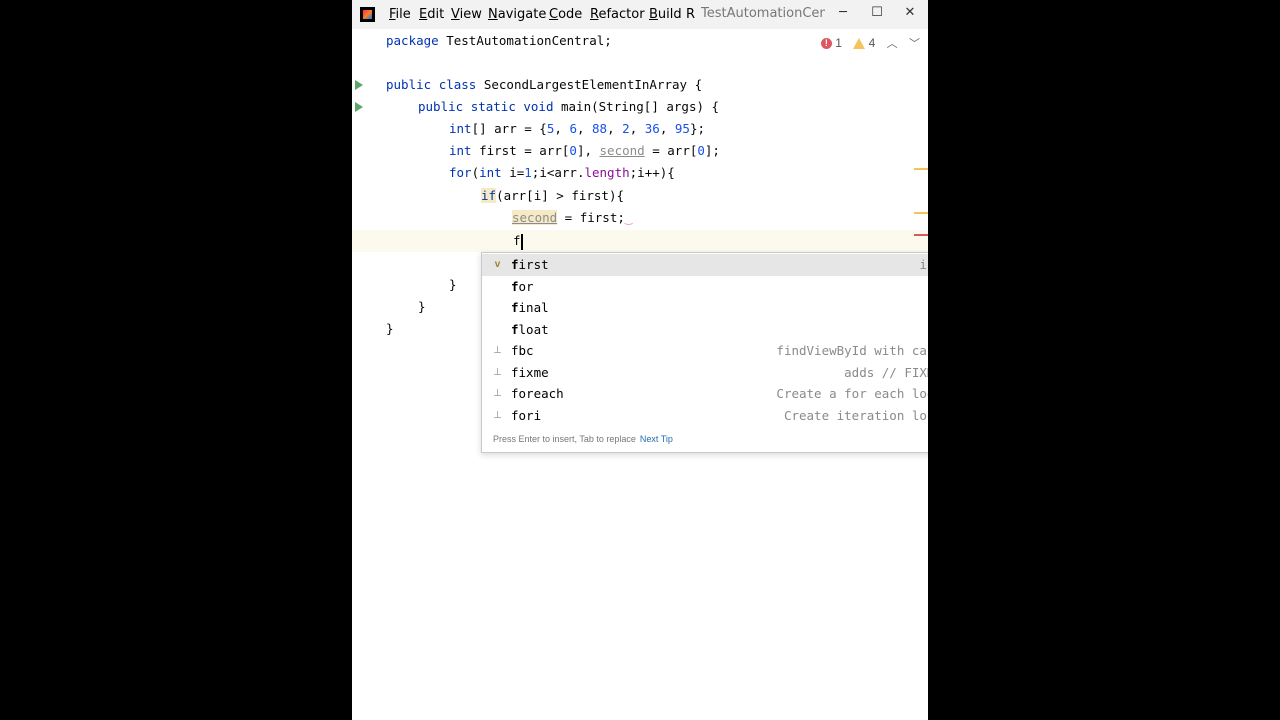 This screenshot has width=1280, height=720. What do you see at coordinates (436, 14) in the screenshot?
I see `menu-edit-label: dit` at bounding box center [436, 14].